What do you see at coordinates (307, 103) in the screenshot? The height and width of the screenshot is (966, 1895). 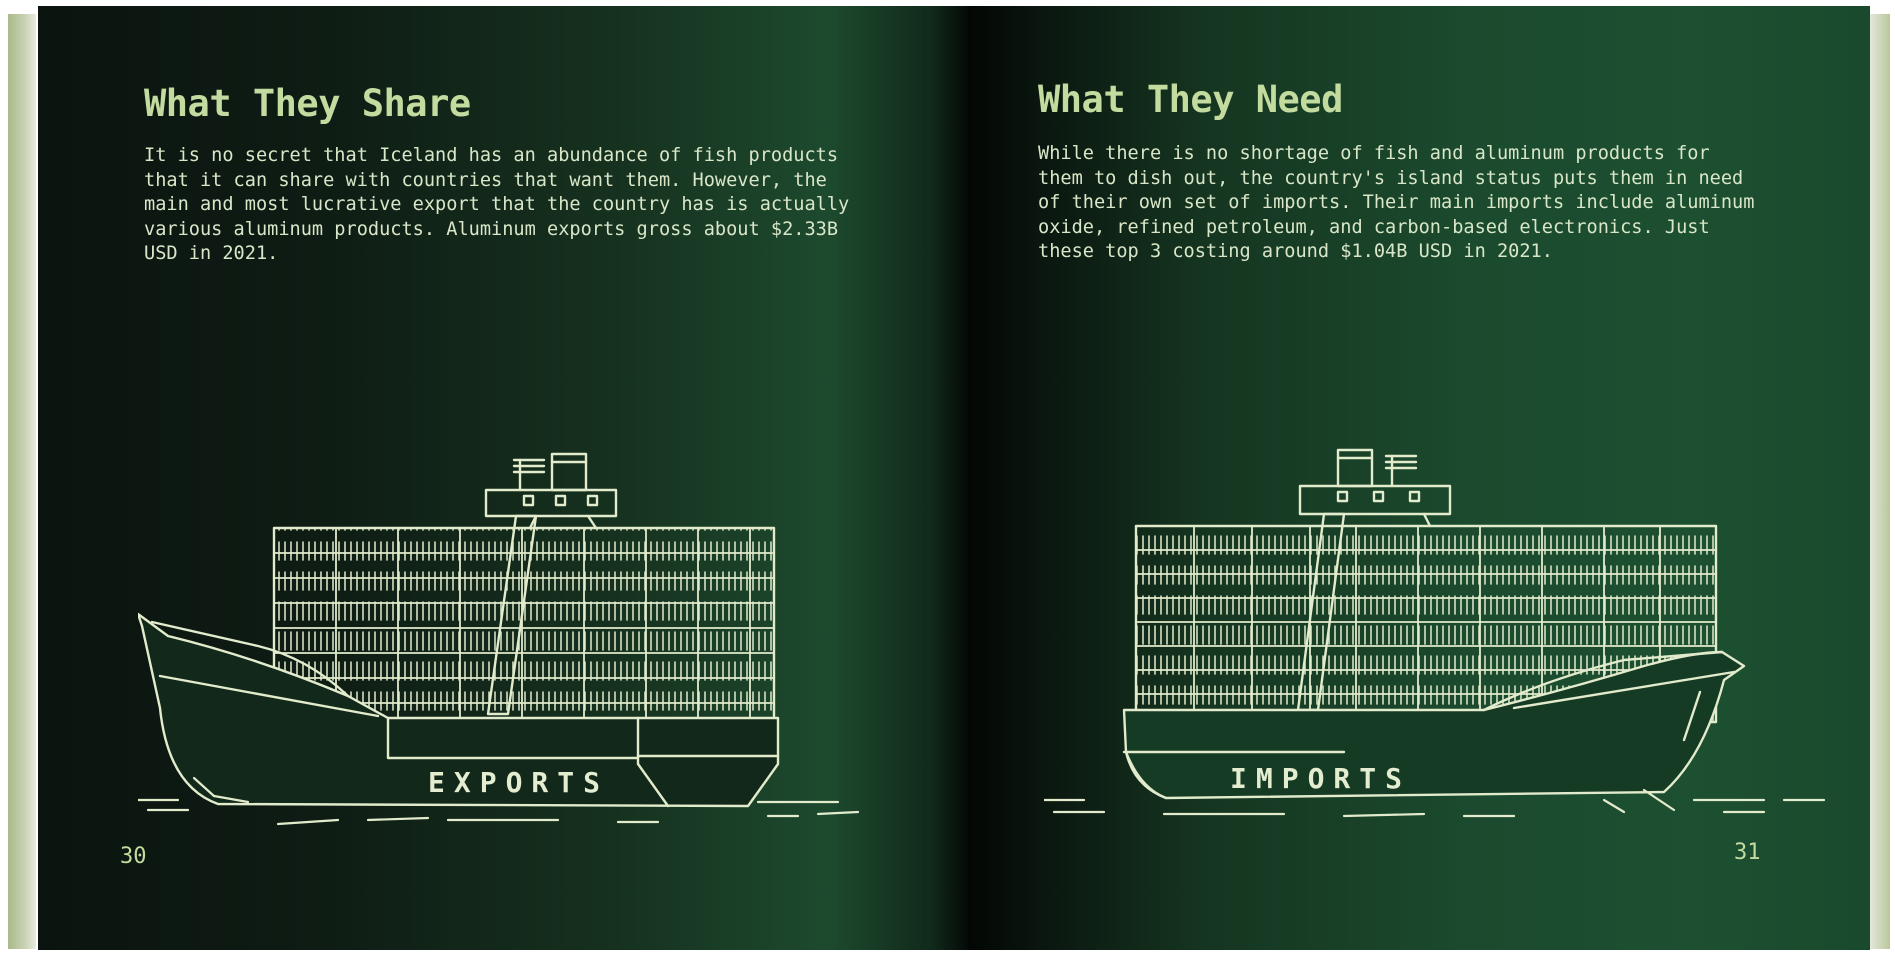 I see `left-page-title: What They Share` at bounding box center [307, 103].